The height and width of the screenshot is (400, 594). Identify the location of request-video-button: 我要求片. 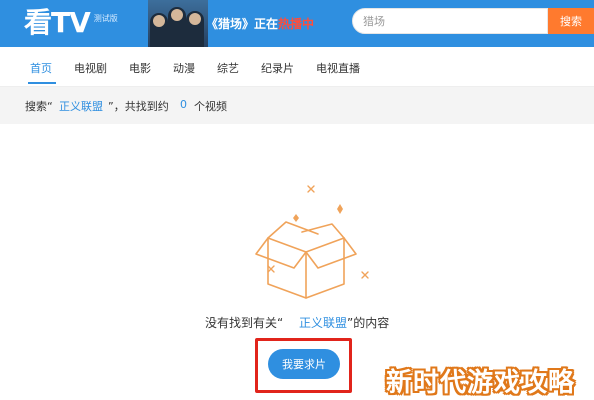
(304, 364).